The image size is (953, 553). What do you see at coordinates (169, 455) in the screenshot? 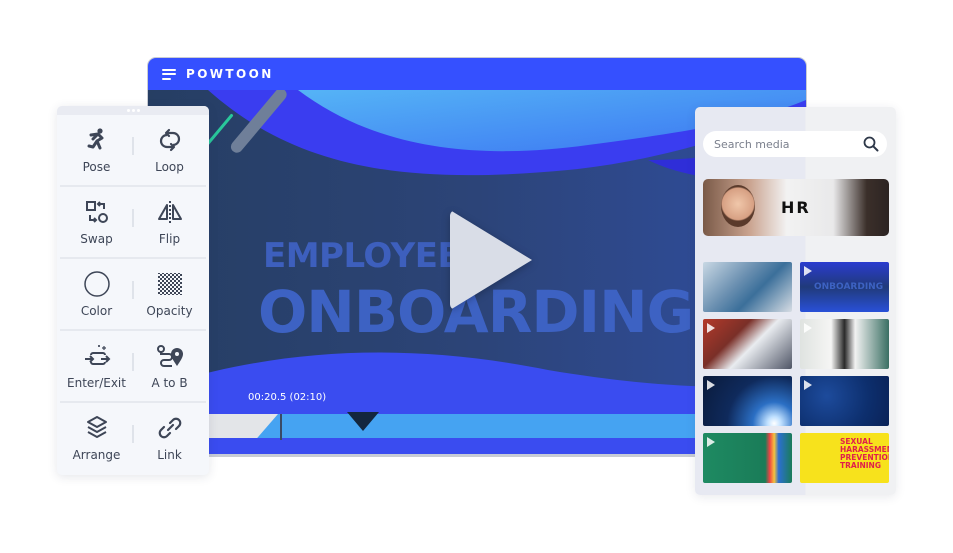
I see `tool-label: Link` at bounding box center [169, 455].